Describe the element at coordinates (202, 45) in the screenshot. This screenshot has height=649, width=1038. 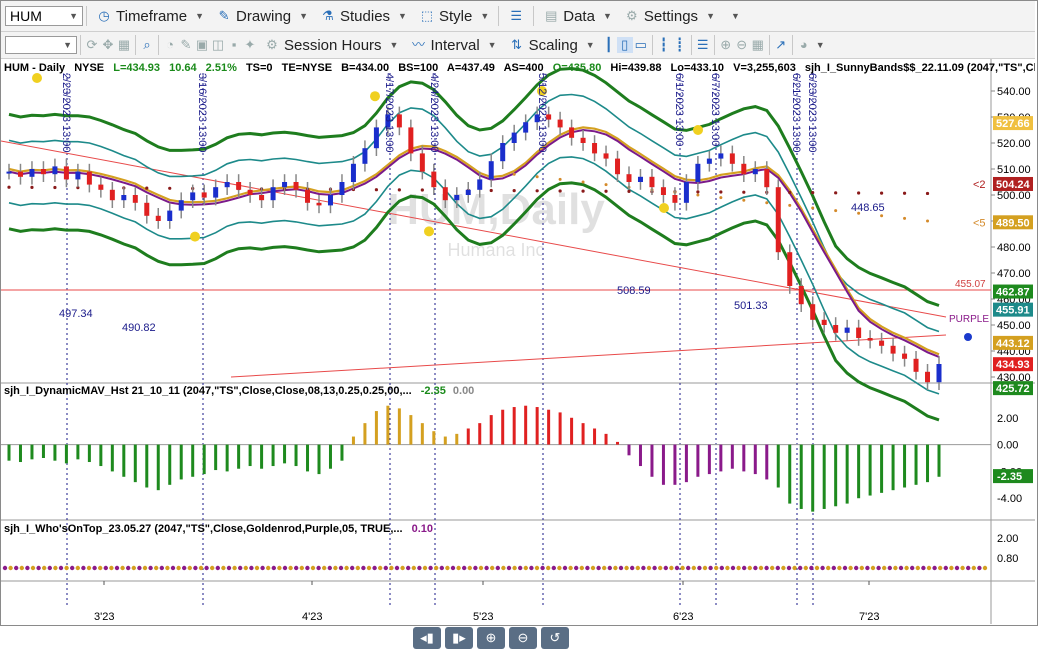
I see `image-icon: ▣` at that location.